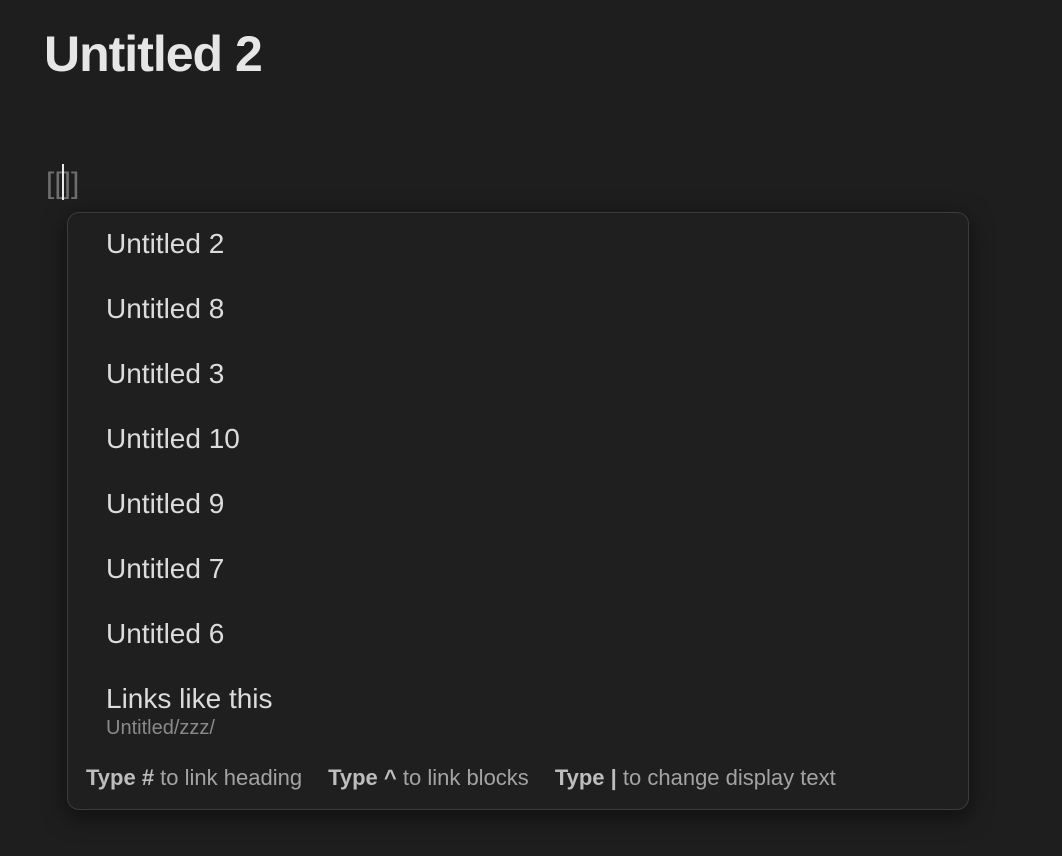 The image size is (1062, 856). Describe the element at coordinates (518, 310) in the screenshot. I see `suggestion-item: Untitled 8` at that location.